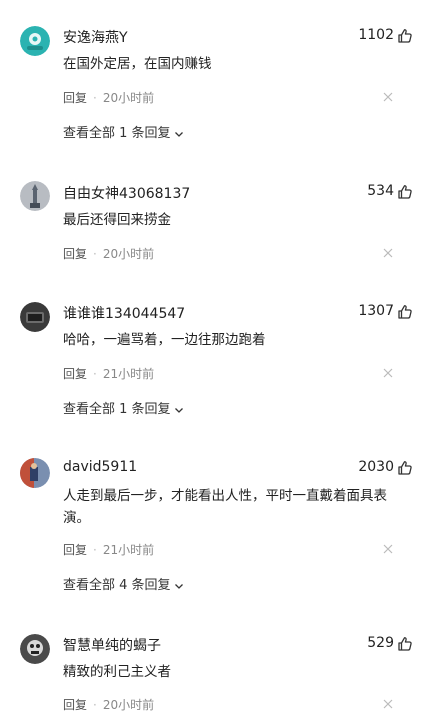 The image size is (428, 713). Describe the element at coordinates (112, 645) in the screenshot. I see `username: 智慧单纯的蝎子` at that location.